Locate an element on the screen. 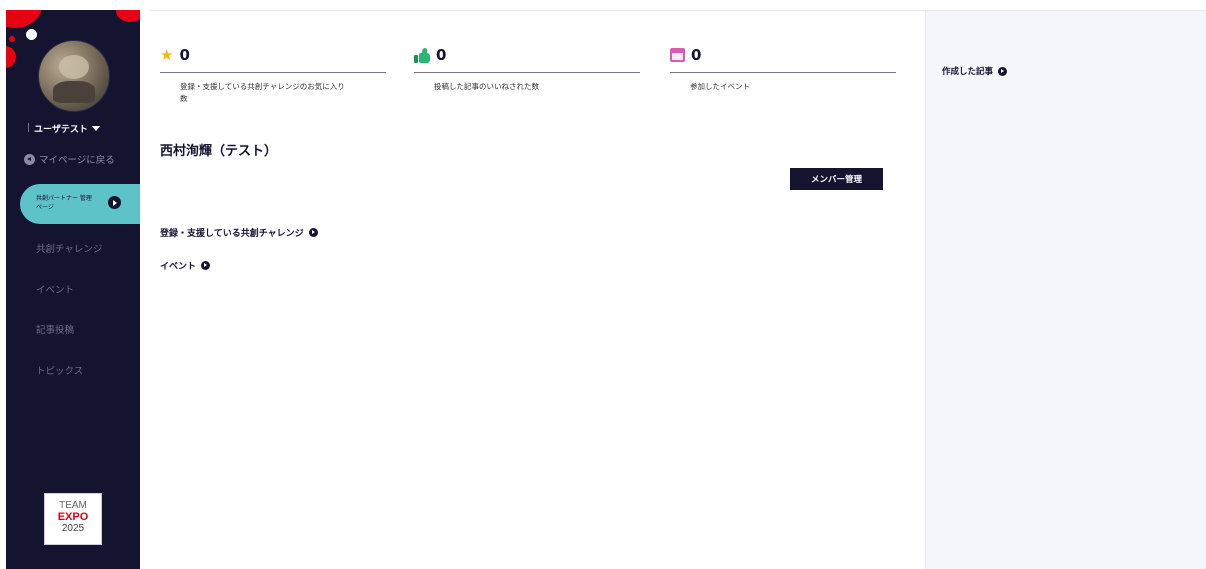 This screenshot has width=1206, height=569. calendar-icon is located at coordinates (677, 55).